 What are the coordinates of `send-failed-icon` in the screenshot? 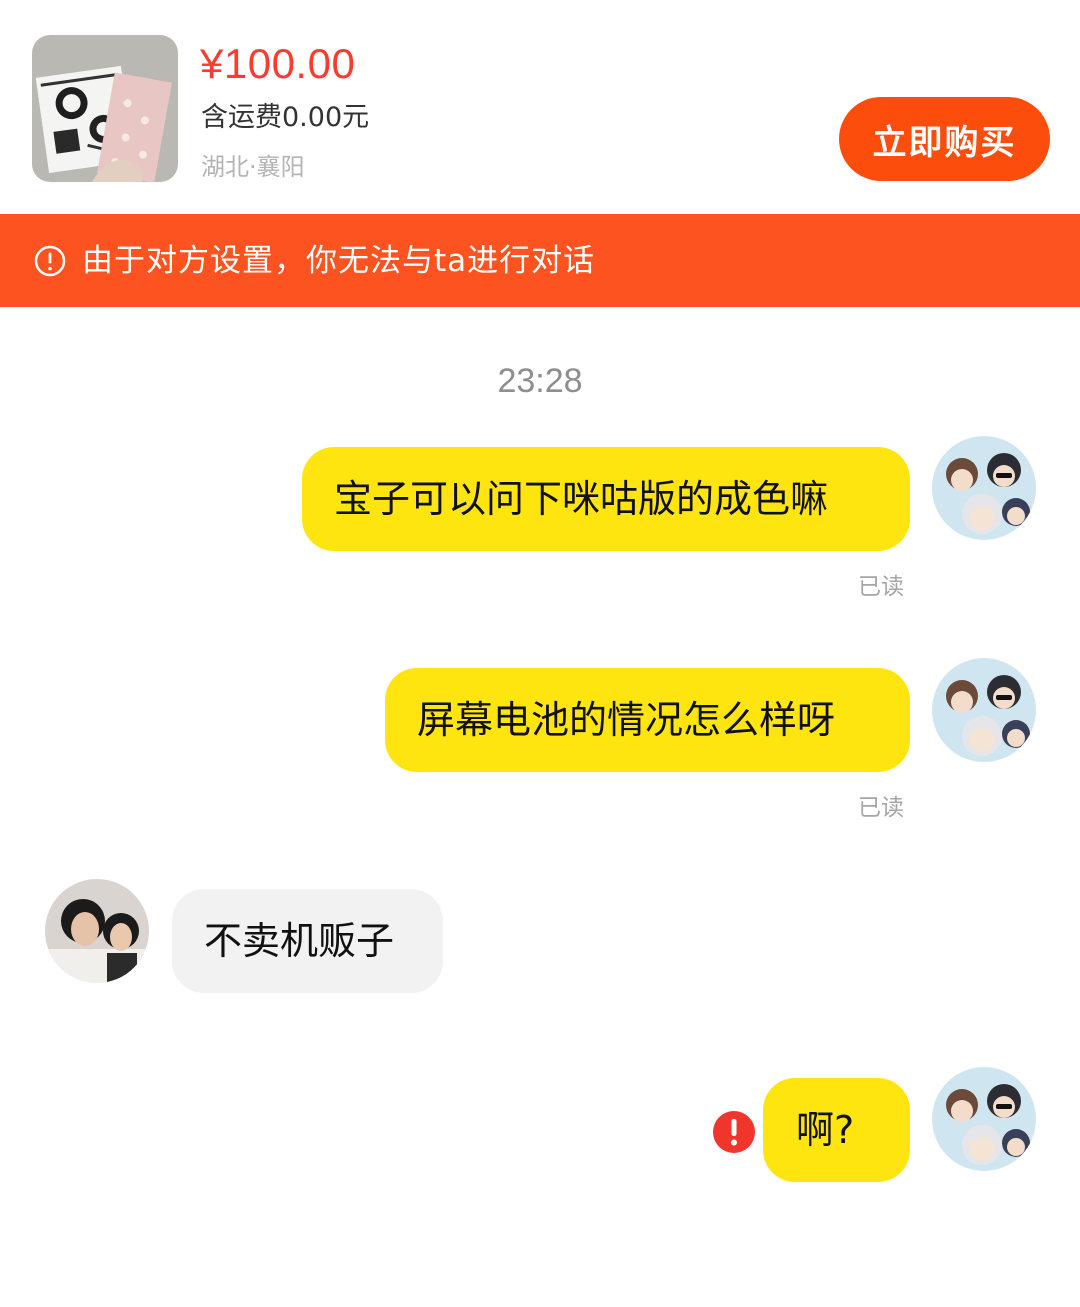 It's located at (734, 1132).